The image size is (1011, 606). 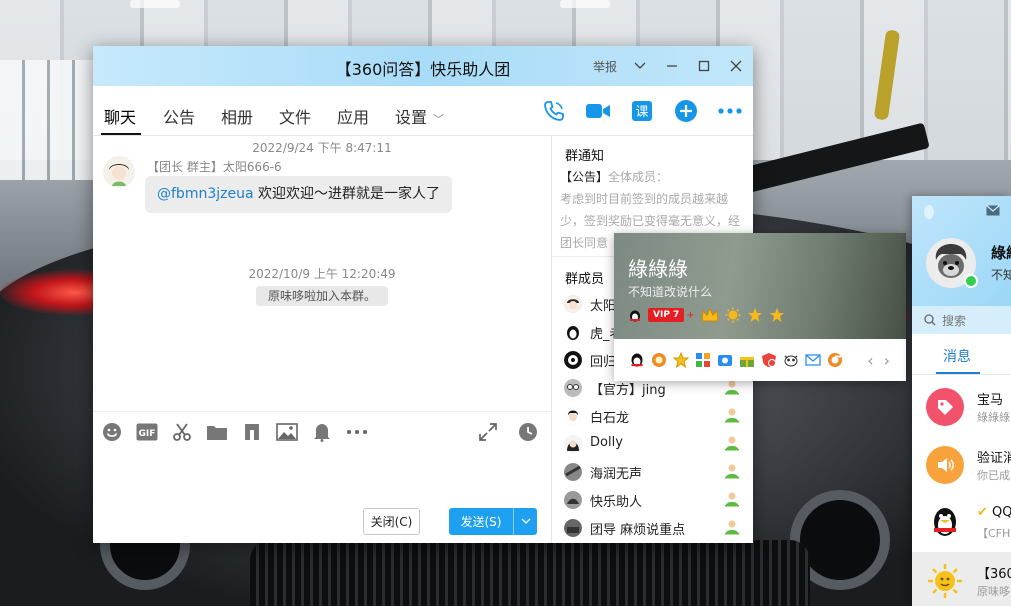 I want to click on shield-service-icon, so click(x=769, y=360).